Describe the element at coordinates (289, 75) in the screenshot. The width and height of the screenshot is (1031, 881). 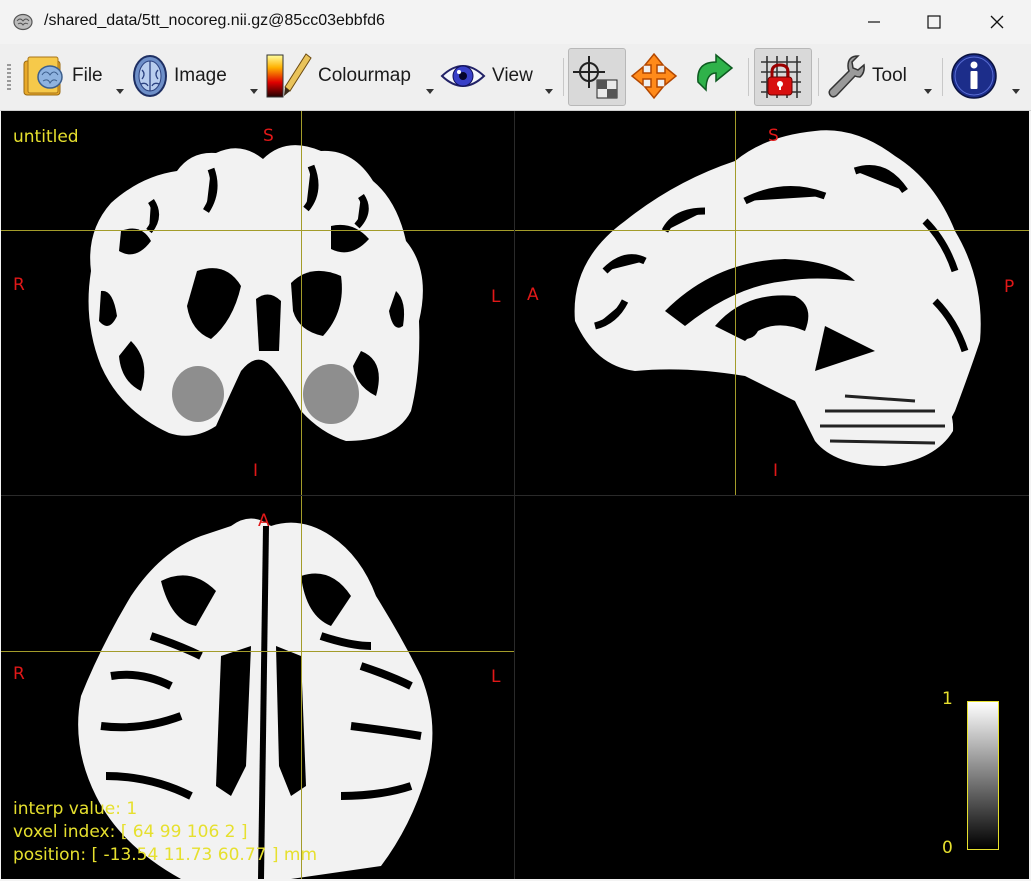
I see `colourmap-pencil-icon` at that location.